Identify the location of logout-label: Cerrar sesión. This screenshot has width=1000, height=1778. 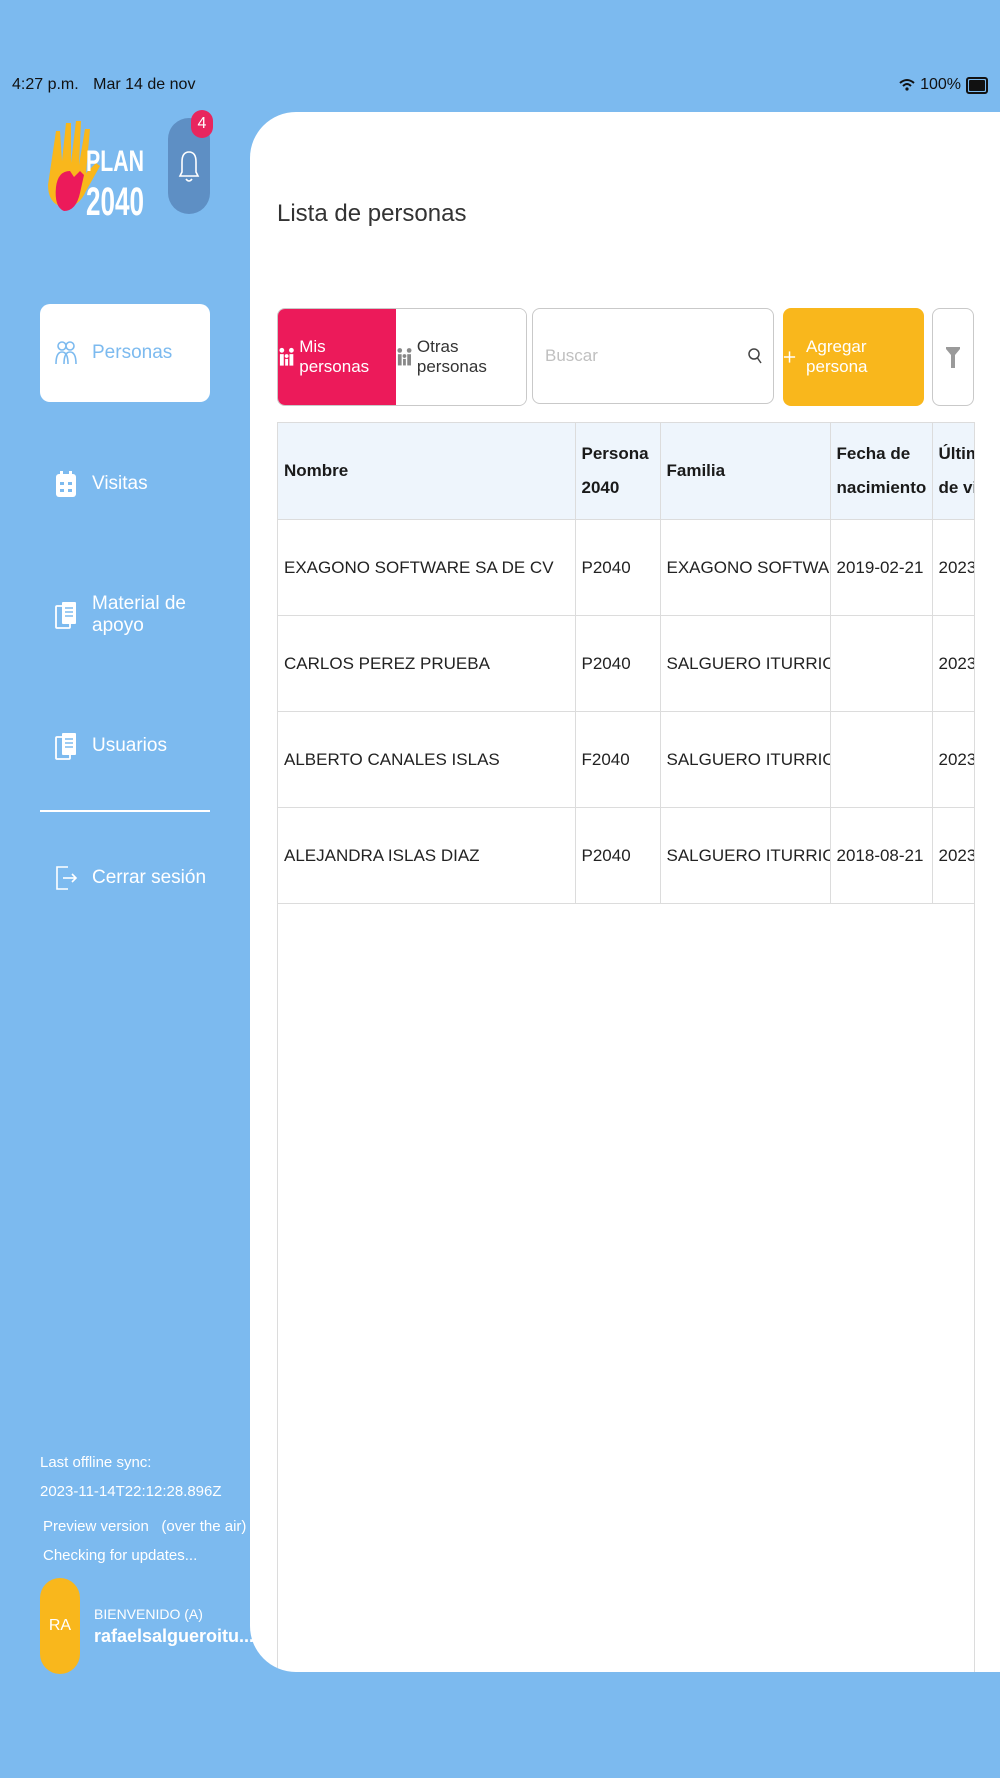
(149, 877).